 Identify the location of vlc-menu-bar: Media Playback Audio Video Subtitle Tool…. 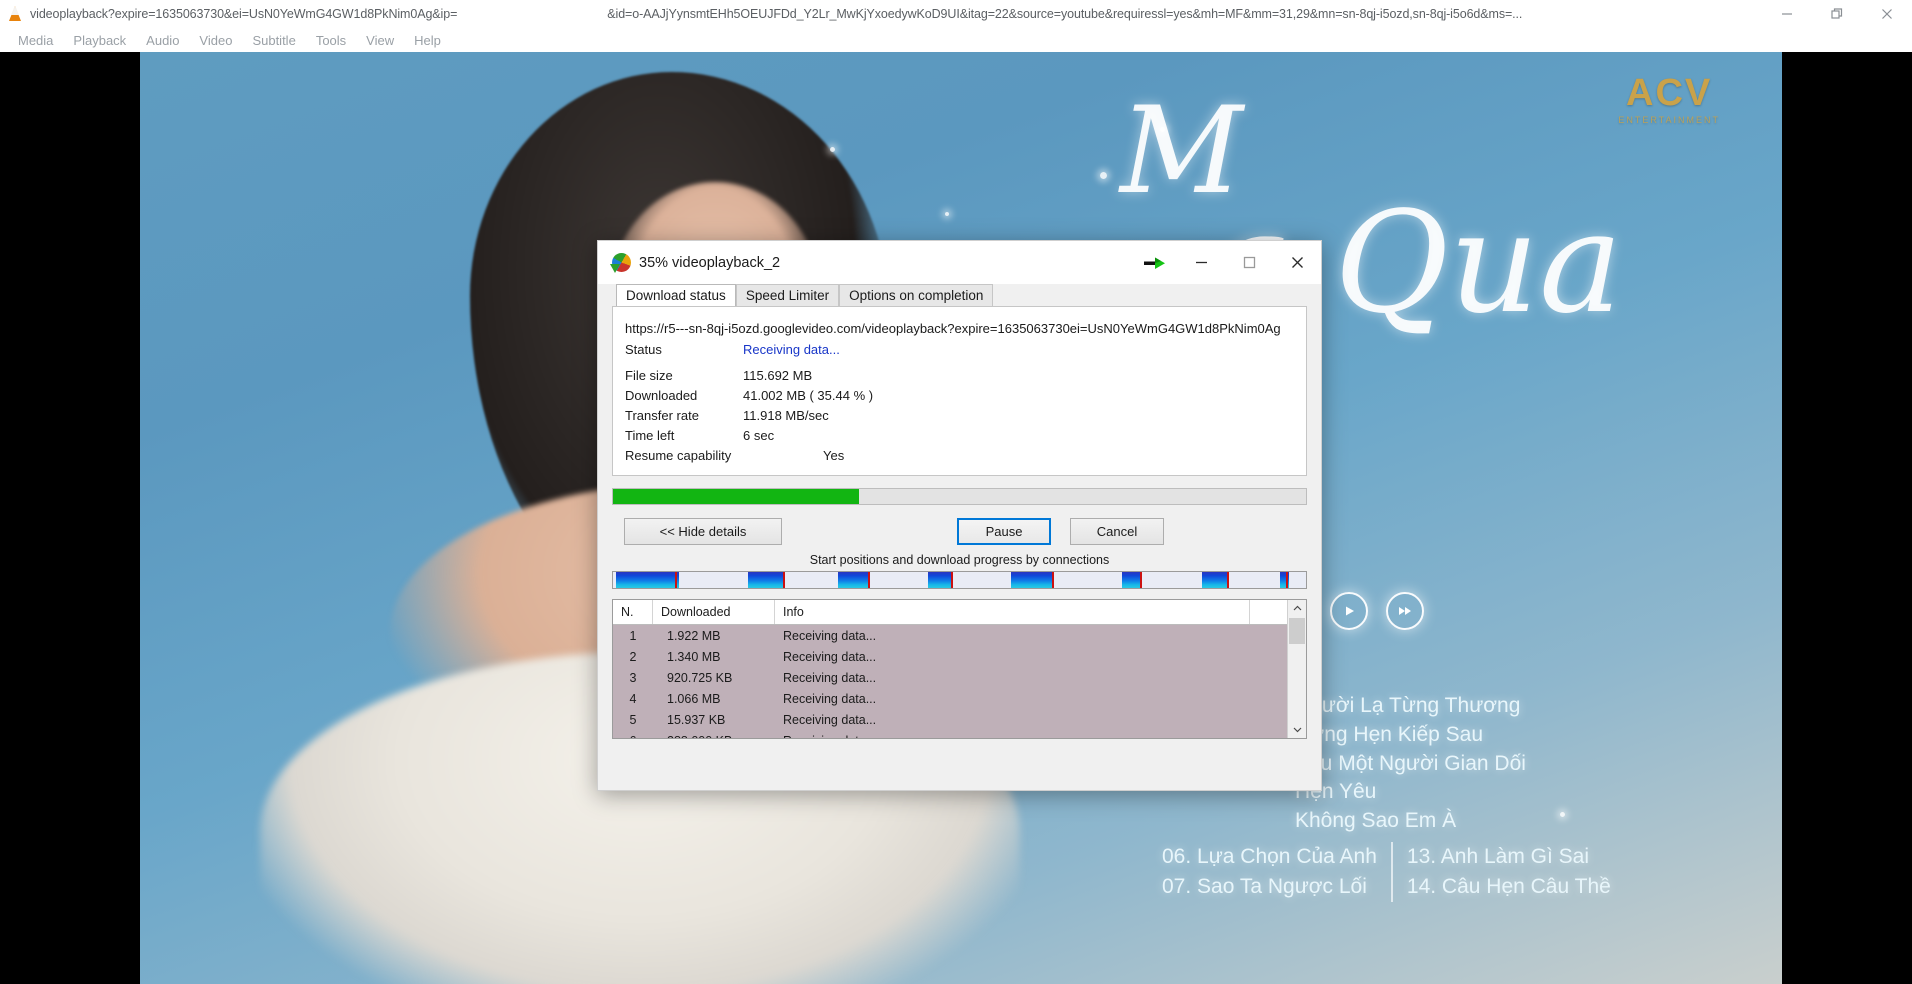
(956, 40).